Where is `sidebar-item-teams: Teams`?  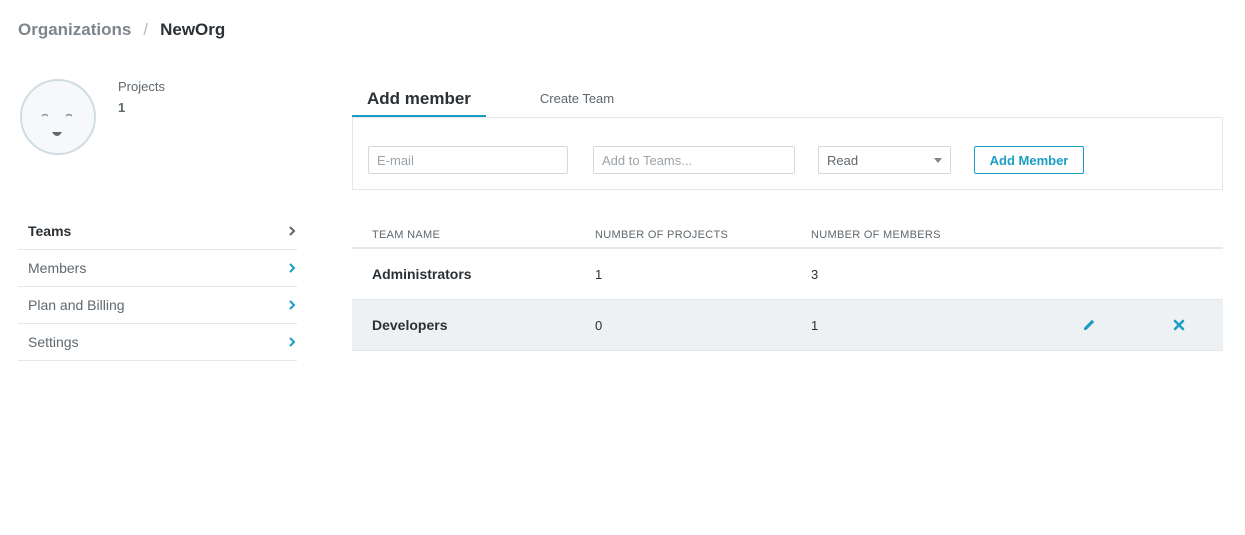
sidebar-item-teams: Teams is located at coordinates (157, 231).